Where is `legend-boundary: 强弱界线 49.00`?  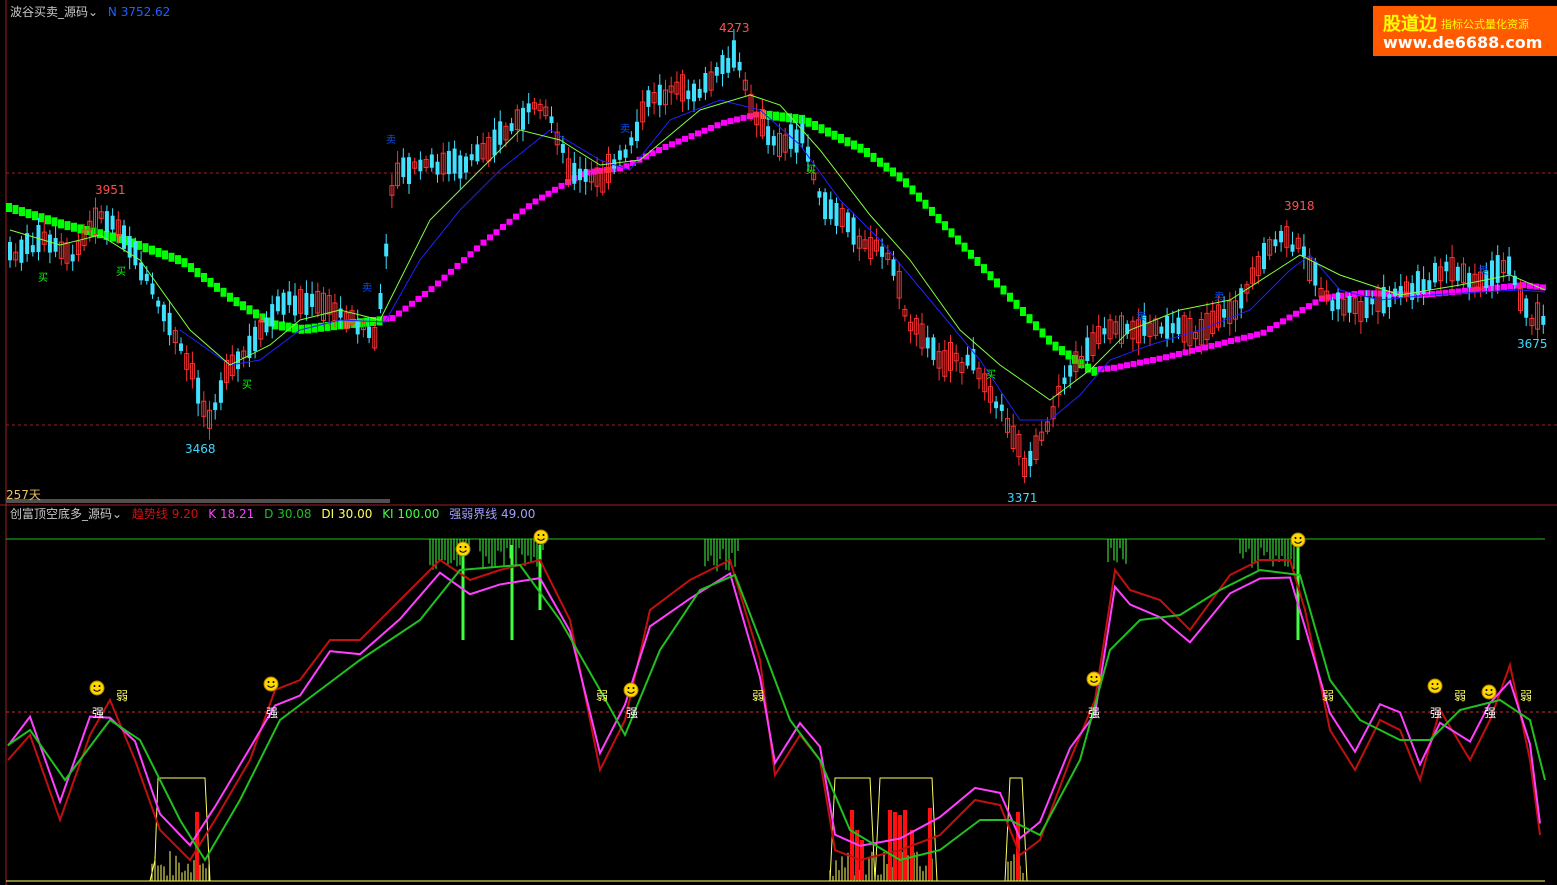 legend-boundary: 强弱界线 49.00 is located at coordinates (492, 514).